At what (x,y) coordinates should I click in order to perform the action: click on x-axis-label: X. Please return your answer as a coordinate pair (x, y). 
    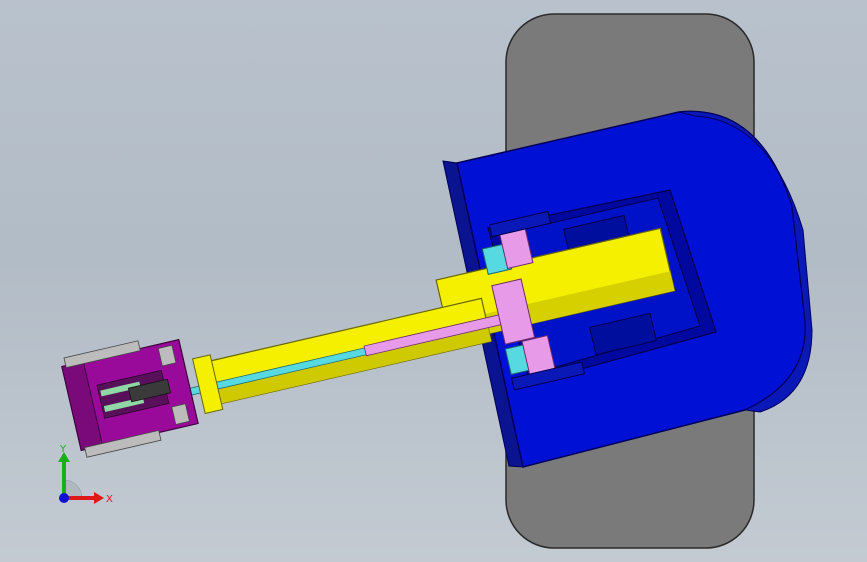
    Looking at the image, I should click on (109, 499).